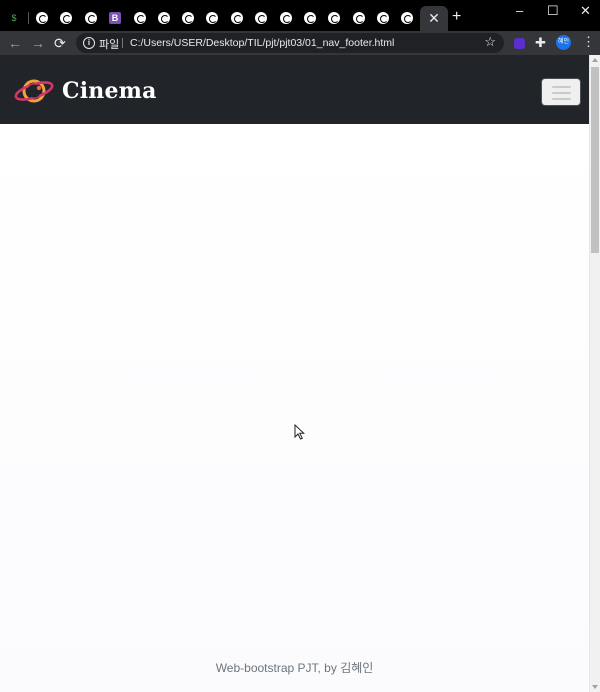 The image size is (600, 692). I want to click on active-tab-close-button: ✕, so click(434, 18).